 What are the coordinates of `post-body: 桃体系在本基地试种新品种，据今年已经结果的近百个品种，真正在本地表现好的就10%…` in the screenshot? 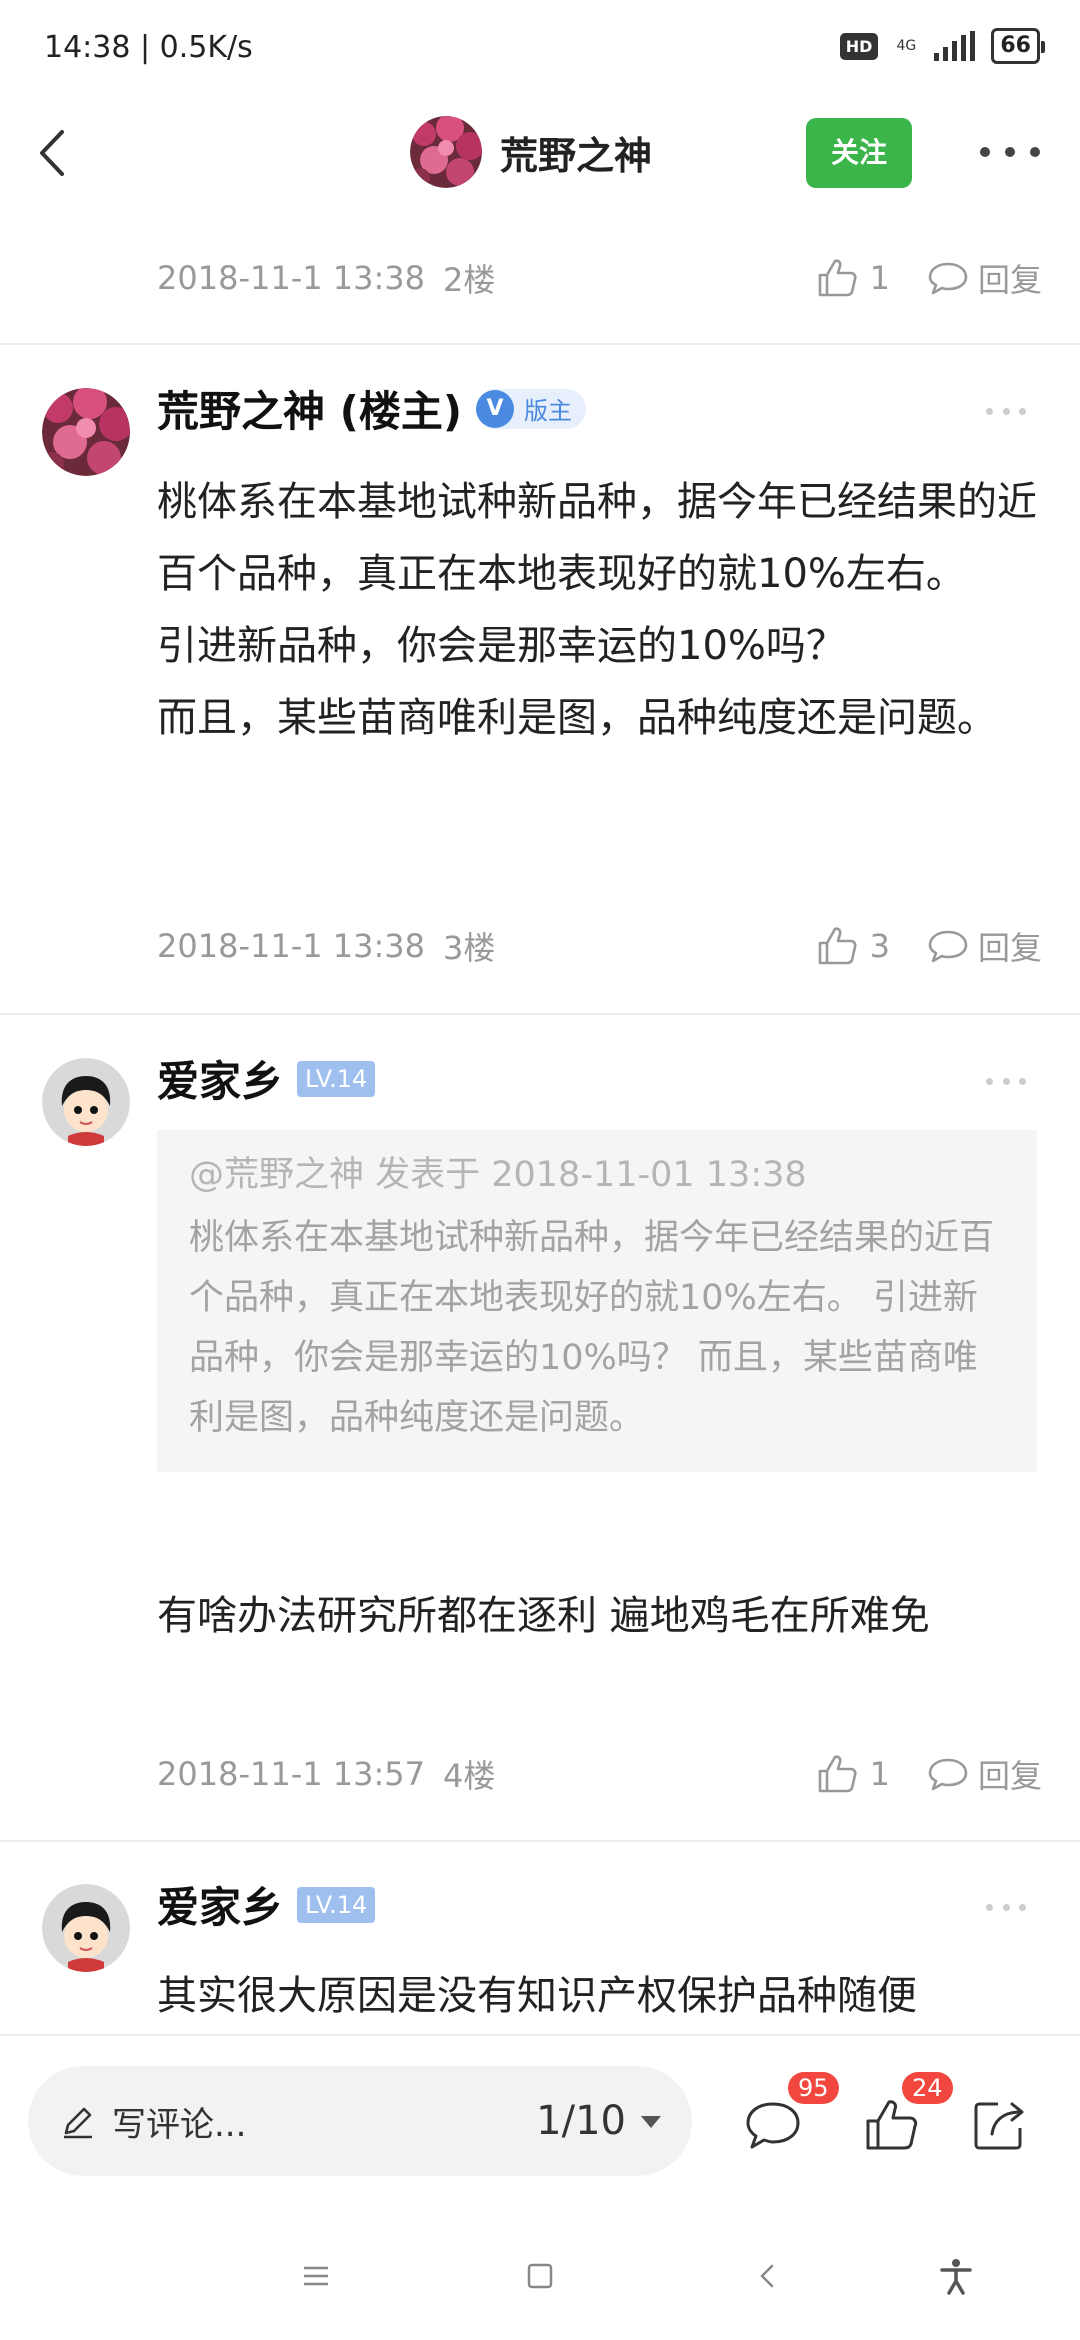 It's located at (597, 610).